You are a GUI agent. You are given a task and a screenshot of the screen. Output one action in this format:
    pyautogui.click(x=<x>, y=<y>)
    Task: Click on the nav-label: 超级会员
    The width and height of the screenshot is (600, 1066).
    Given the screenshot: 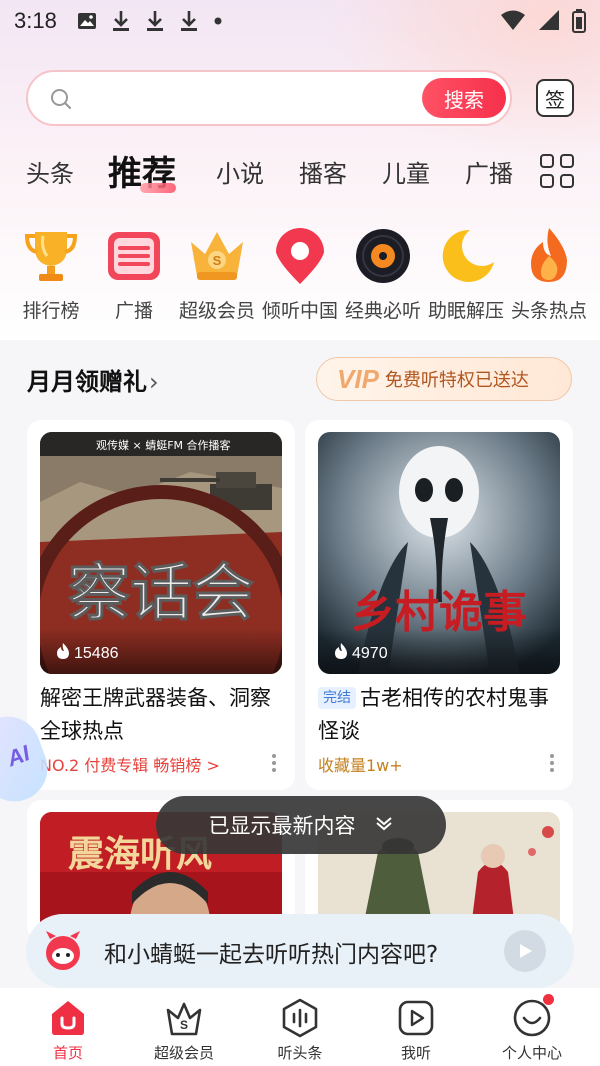 What is the action you would take?
    pyautogui.click(x=183, y=1053)
    